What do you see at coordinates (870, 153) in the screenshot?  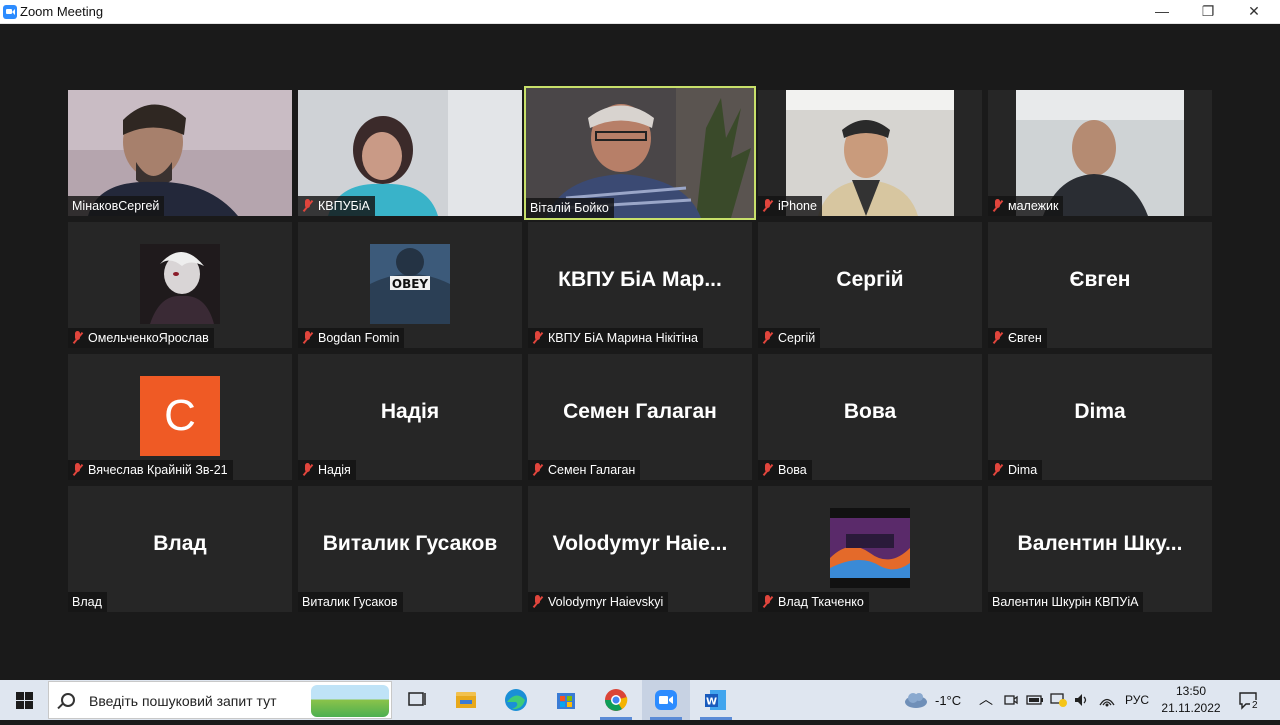 I see `participant-tile: iPhone` at bounding box center [870, 153].